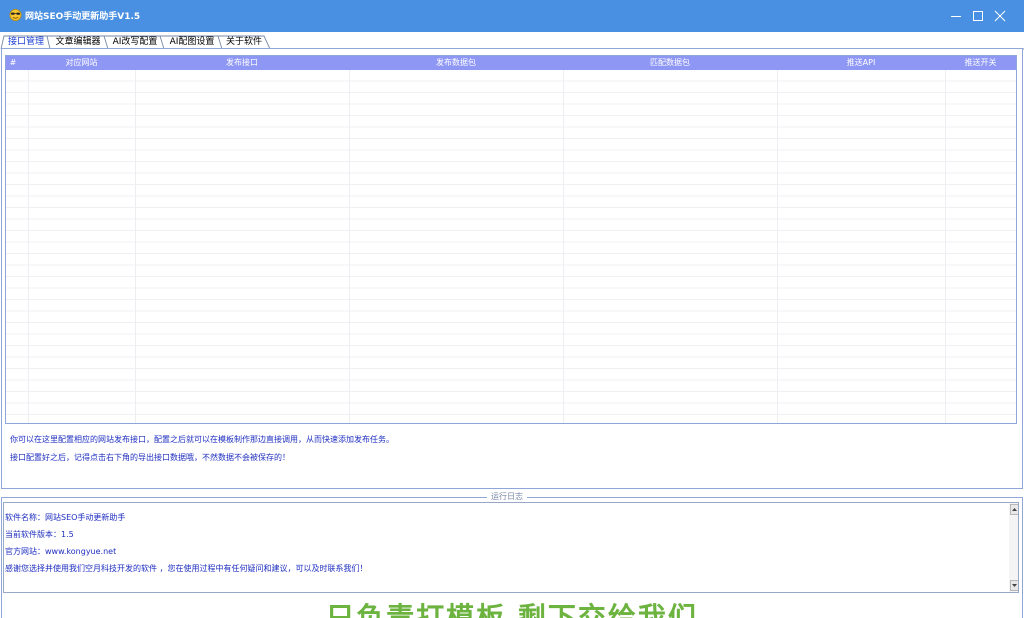  I want to click on log-scrollbar, so click(1013, 547).